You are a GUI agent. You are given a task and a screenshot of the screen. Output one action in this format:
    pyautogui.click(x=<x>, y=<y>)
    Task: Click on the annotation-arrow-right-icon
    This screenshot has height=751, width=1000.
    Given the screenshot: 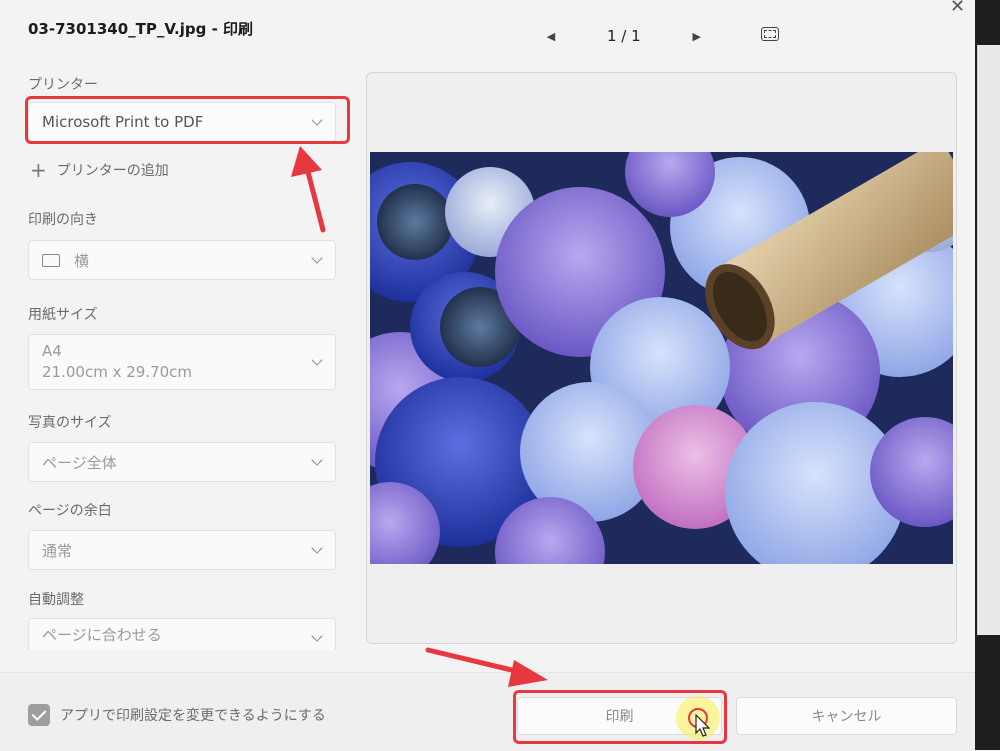 What is the action you would take?
    pyautogui.click(x=486, y=667)
    